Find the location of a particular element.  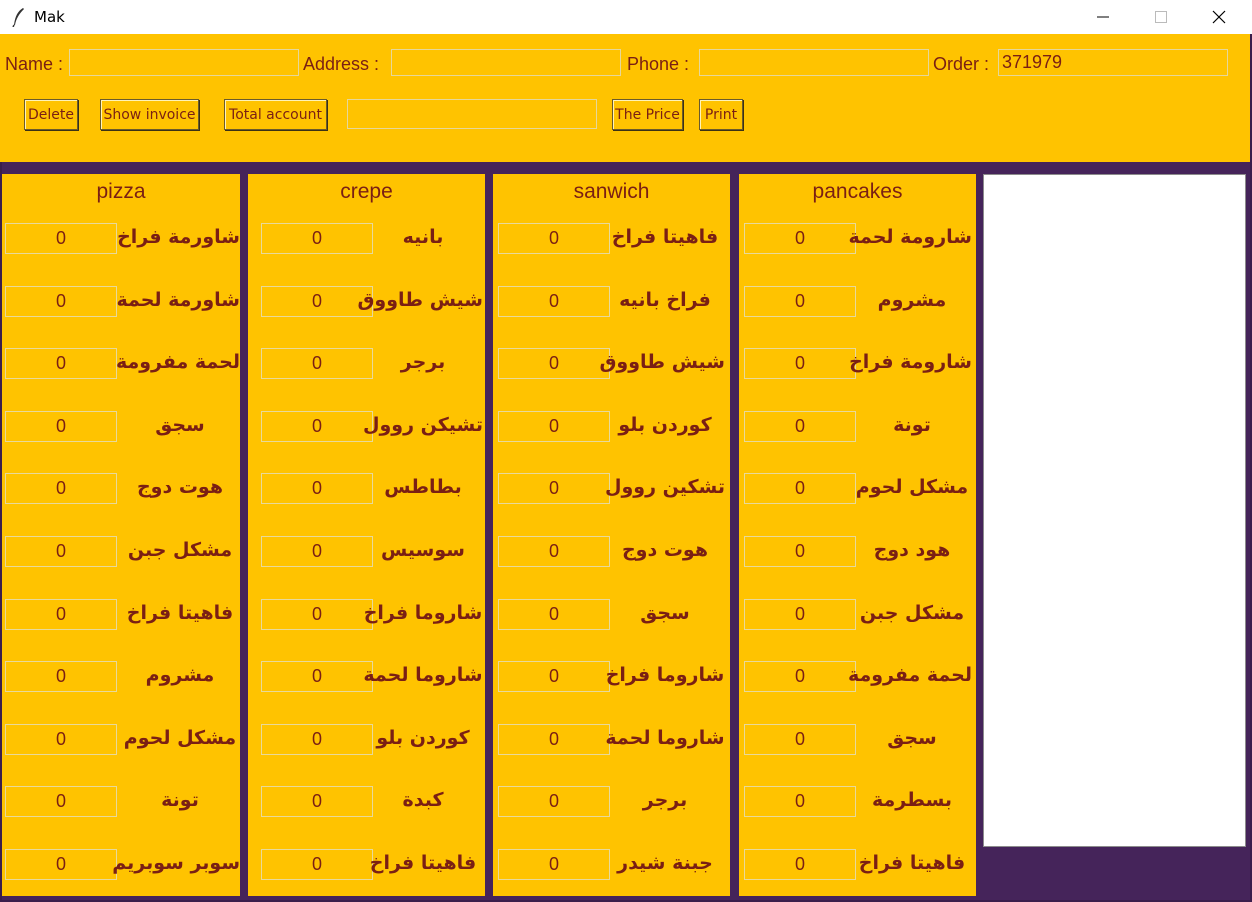

phone-label: Phone : is located at coordinates (658, 64).